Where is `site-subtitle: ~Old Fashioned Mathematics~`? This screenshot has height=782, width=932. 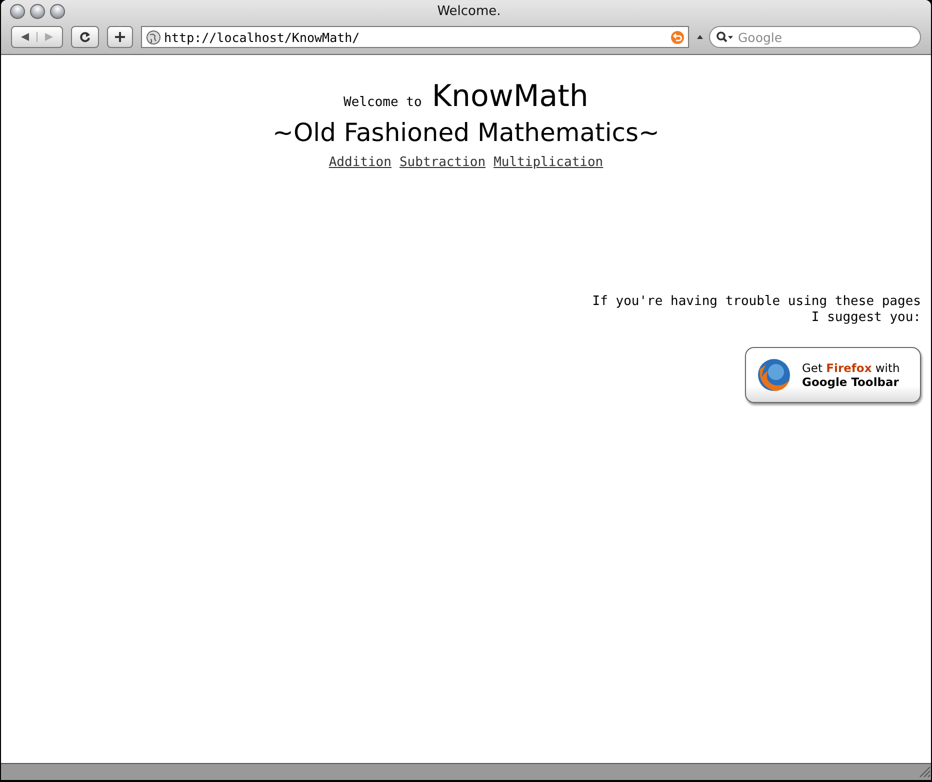 site-subtitle: ~Old Fashioned Mathematics~ is located at coordinates (466, 132).